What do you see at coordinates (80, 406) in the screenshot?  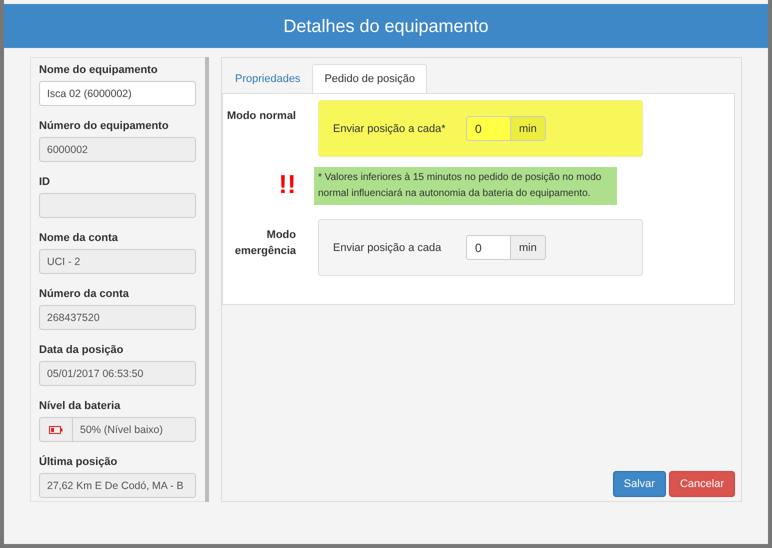 I see `field-label: Nível da bateria` at bounding box center [80, 406].